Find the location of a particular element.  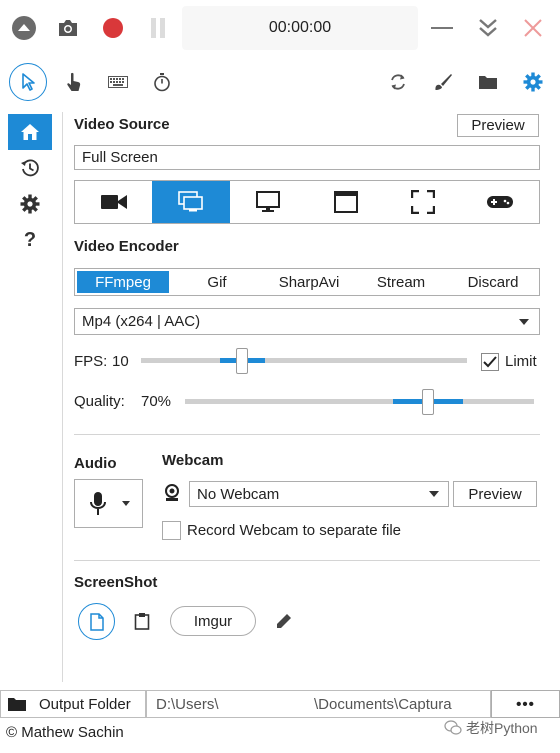

home-icon is located at coordinates (30, 132).